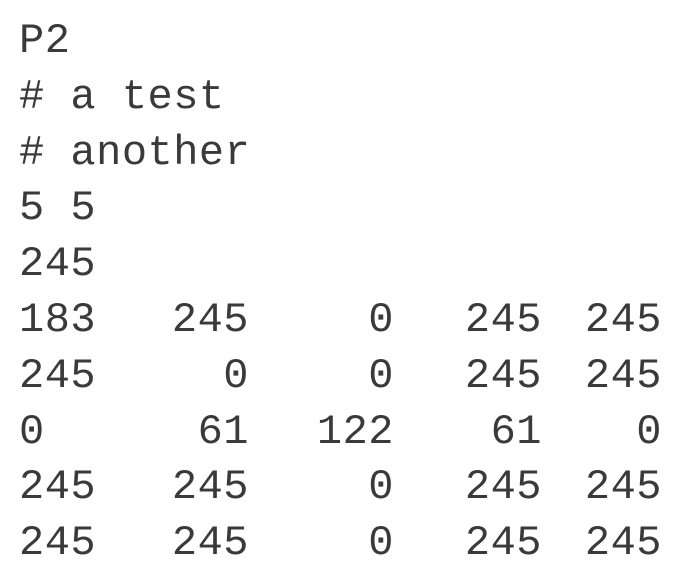 The height and width of the screenshot is (580, 698). I want to click on pixel-row: 0 61 122 61 0, so click(354, 433).